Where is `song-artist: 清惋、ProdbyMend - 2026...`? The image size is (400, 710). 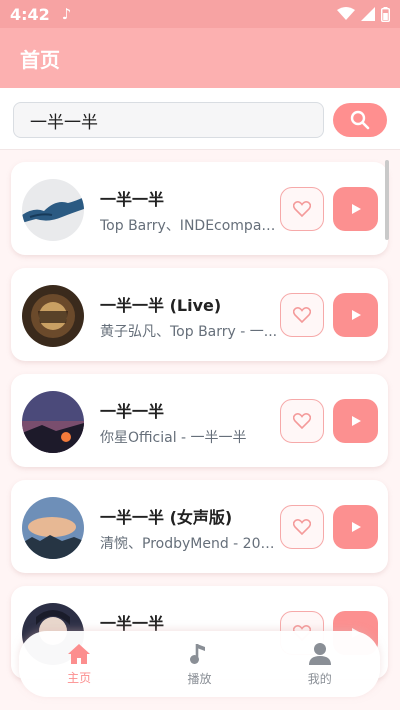 song-artist: 清惋、ProdbyMend - 2026... is located at coordinates (191, 544).